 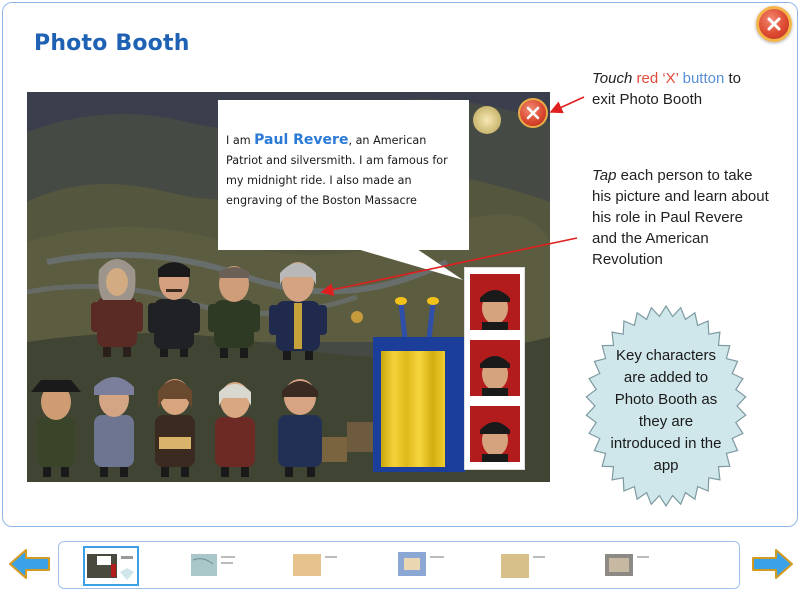 What do you see at coordinates (657, 78) in the screenshot?
I see `note-exit-red-x: red ‘X’` at bounding box center [657, 78].